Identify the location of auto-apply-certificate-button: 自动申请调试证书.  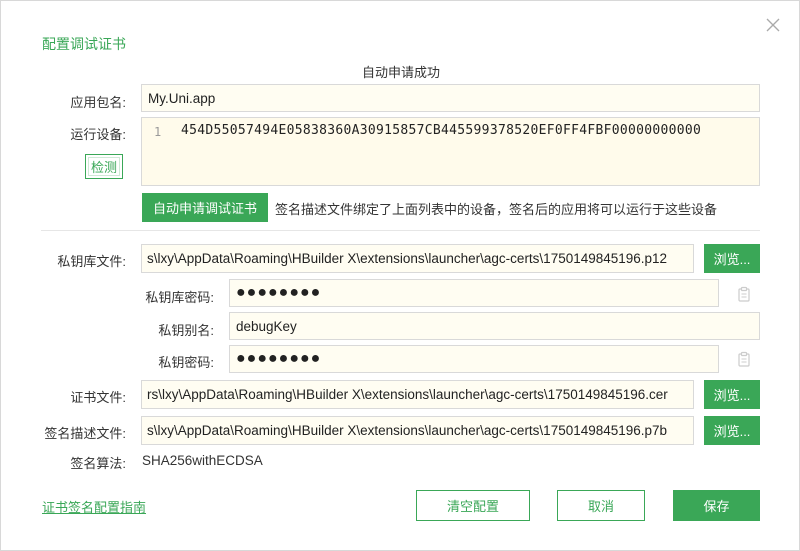
(205, 207).